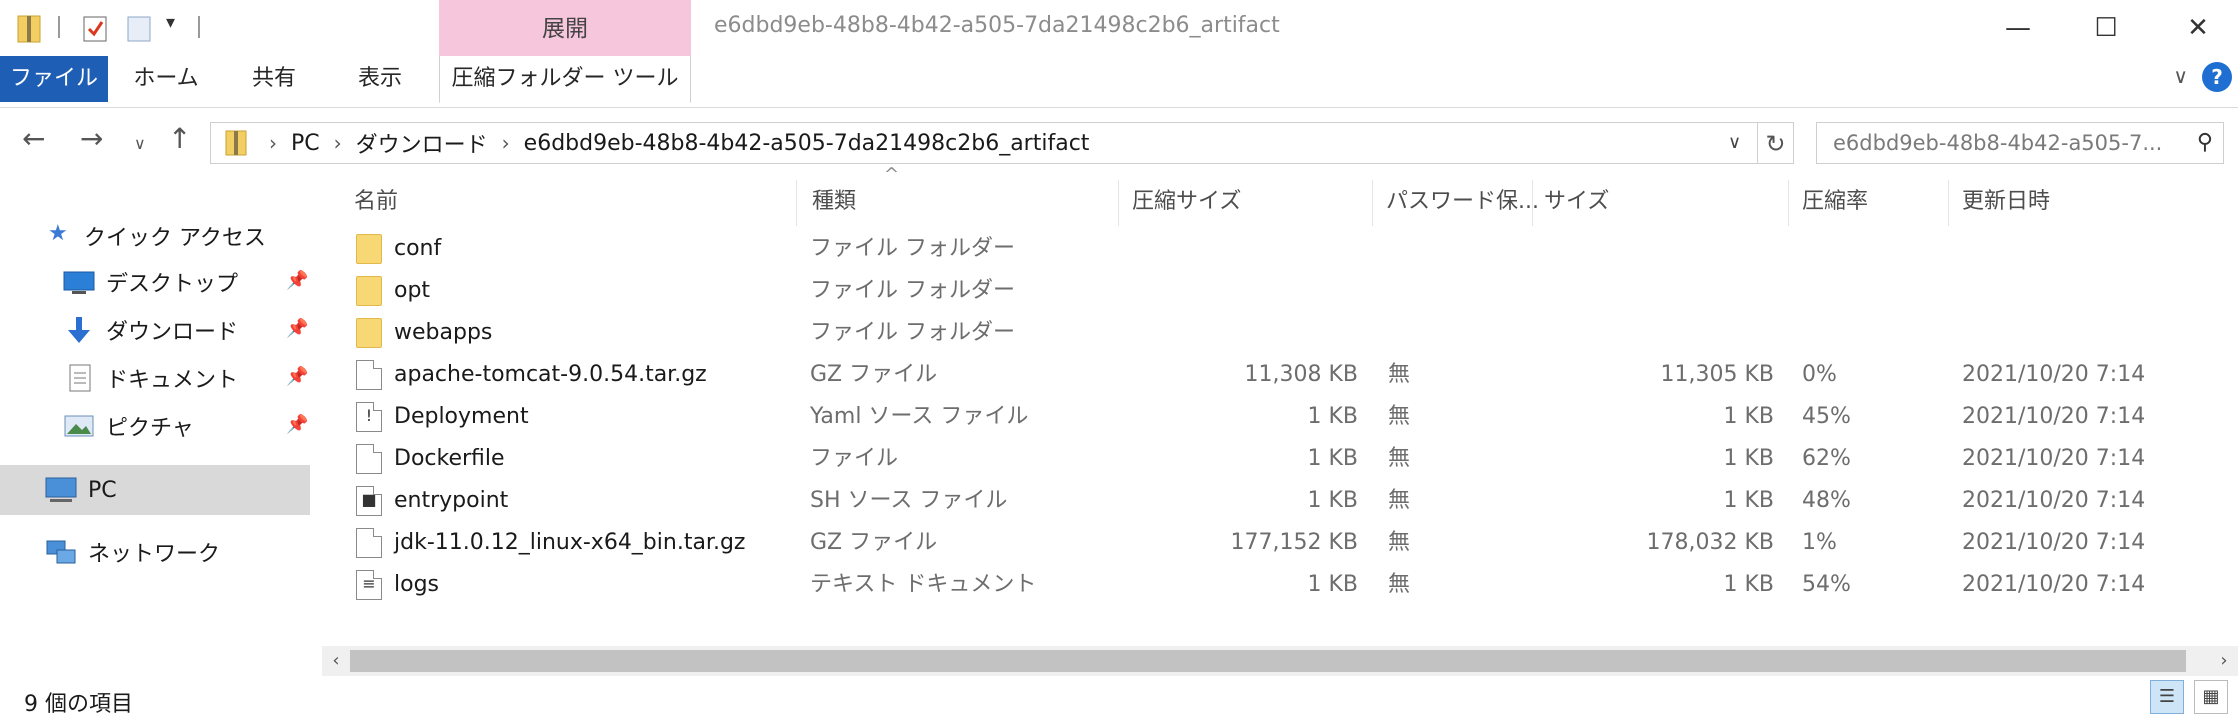 The width and height of the screenshot is (2238, 724). Describe the element at coordinates (1717, 374) in the screenshot. I see `cell-size: 11,305 KB` at that location.